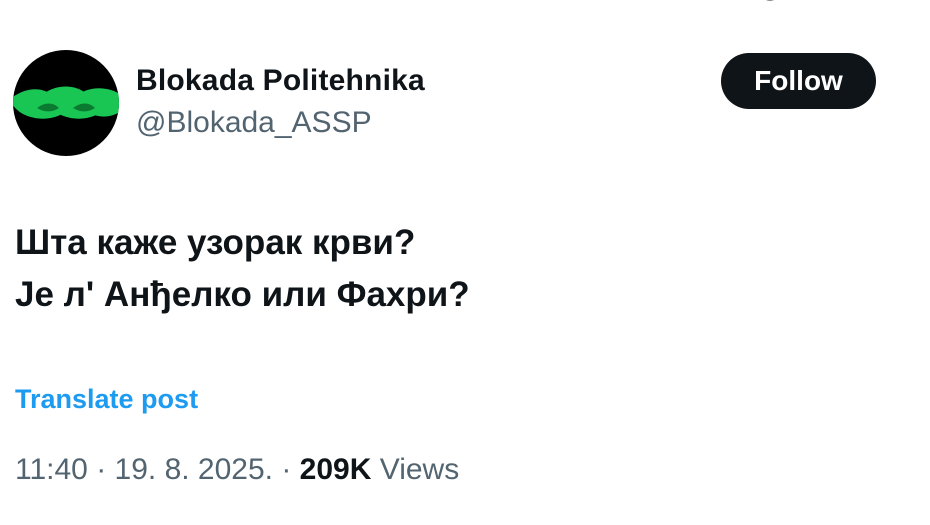 Image resolution: width=930 pixels, height=525 pixels. Describe the element at coordinates (254, 123) in the screenshot. I see `author-handle: @Blokada_ASSP` at that location.